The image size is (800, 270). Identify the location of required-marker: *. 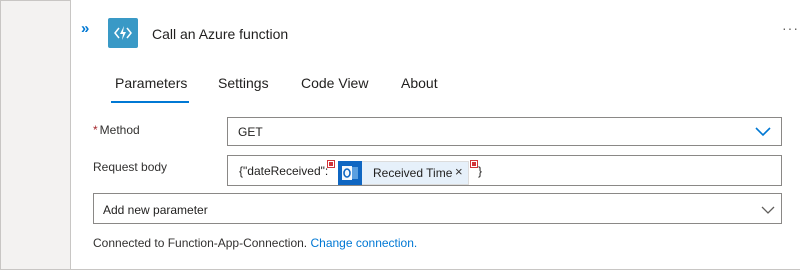
(95, 130).